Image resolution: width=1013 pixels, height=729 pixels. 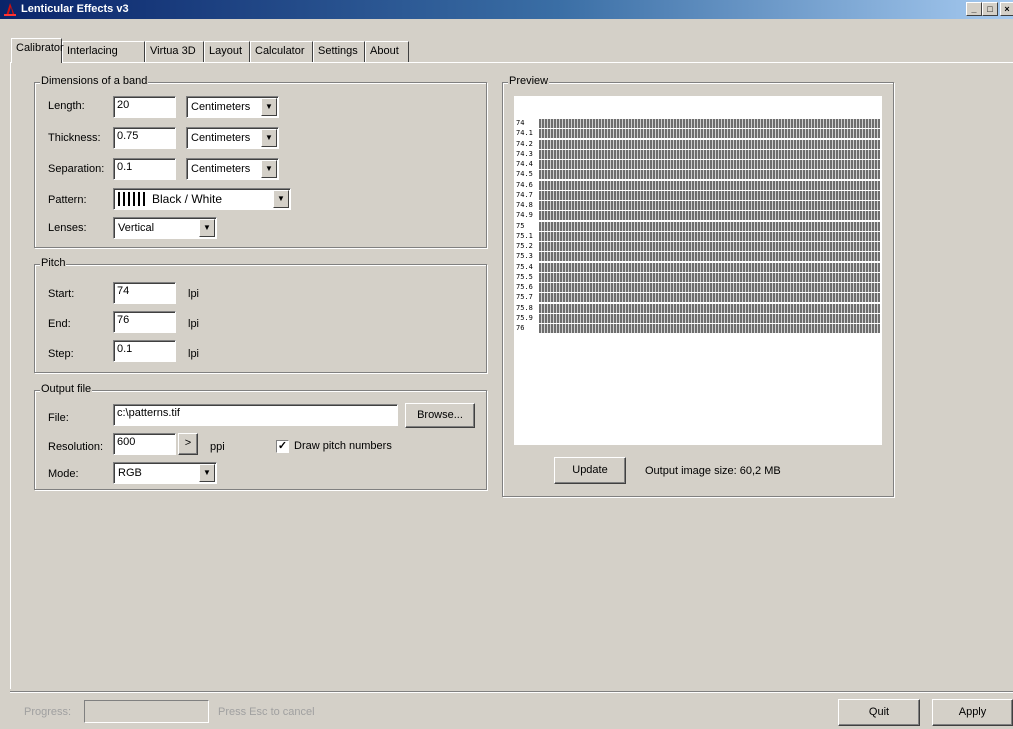 I want to click on preview-pitch-row: 74.9, so click(x=698, y=215).